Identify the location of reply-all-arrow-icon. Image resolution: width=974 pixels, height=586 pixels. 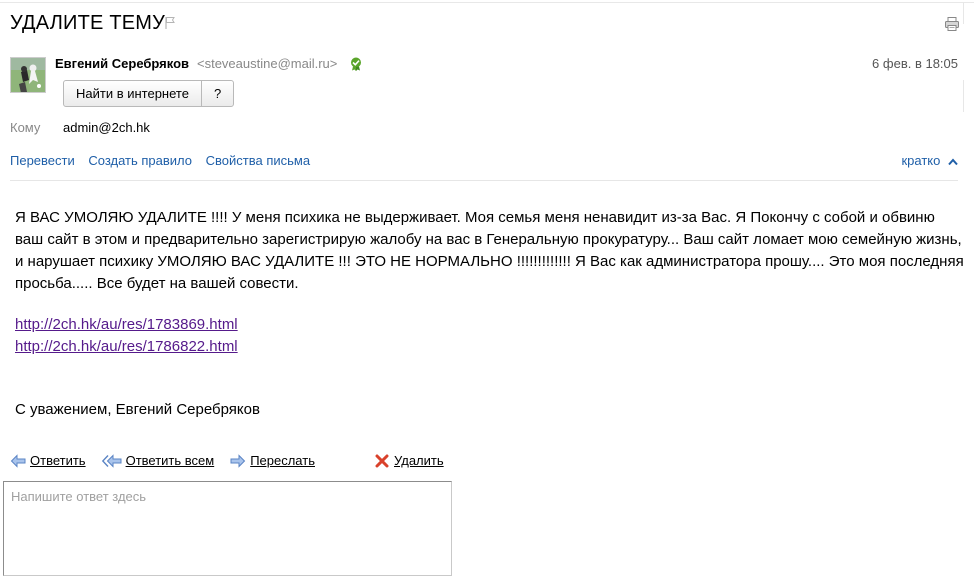
(111, 460).